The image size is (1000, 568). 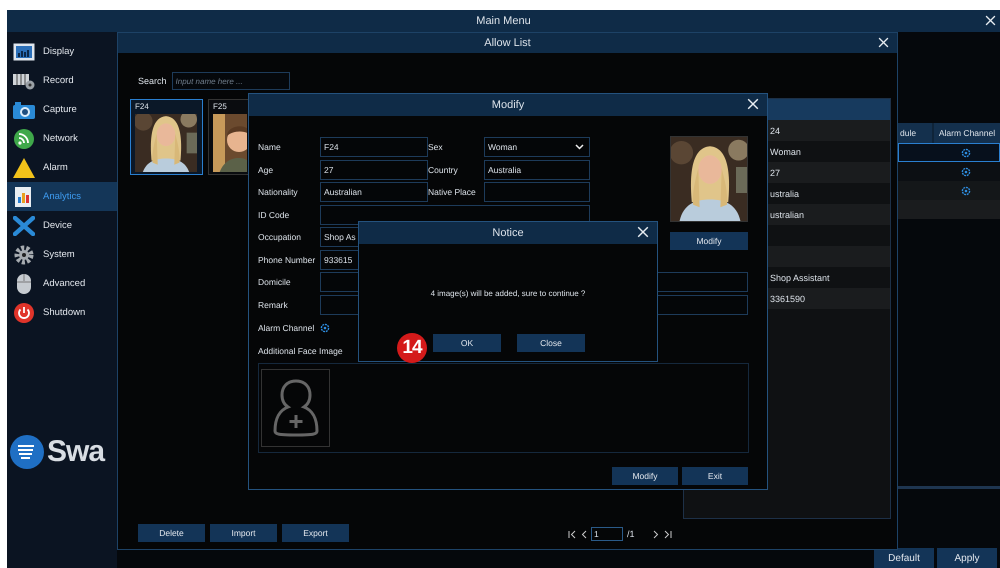 What do you see at coordinates (27, 452) in the screenshot?
I see `logo-icon` at bounding box center [27, 452].